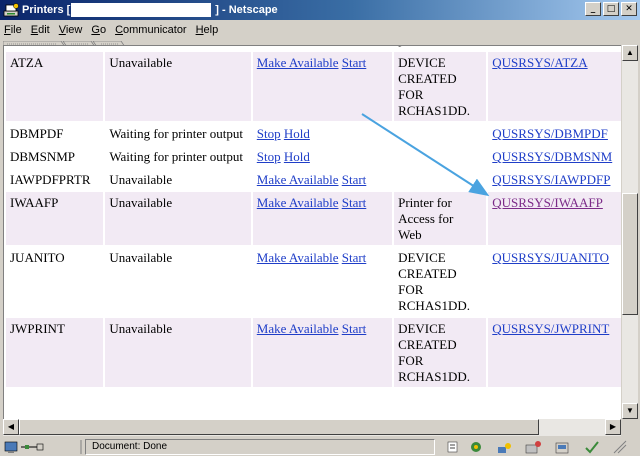 This screenshot has height=456, width=640. I want to click on security-lock-icon, so click(11, 446).